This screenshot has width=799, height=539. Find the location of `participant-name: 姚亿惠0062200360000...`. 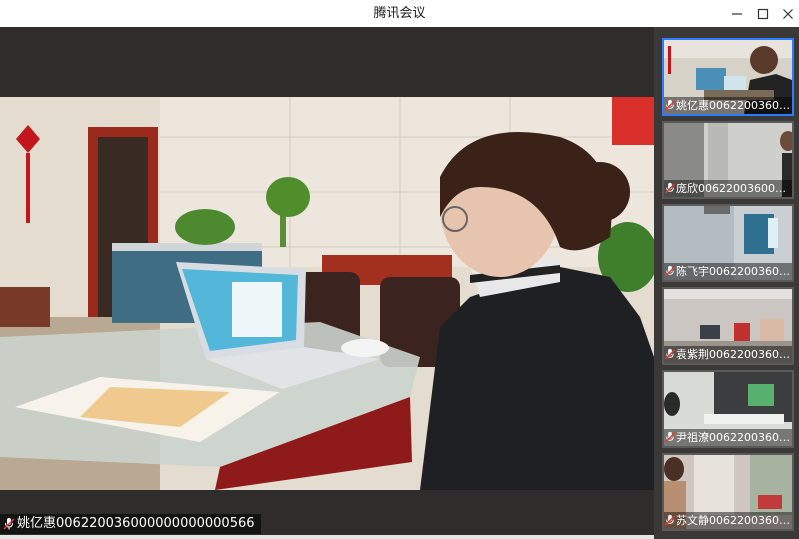

participant-name: 姚亿惠0062200360000... is located at coordinates (734, 105).